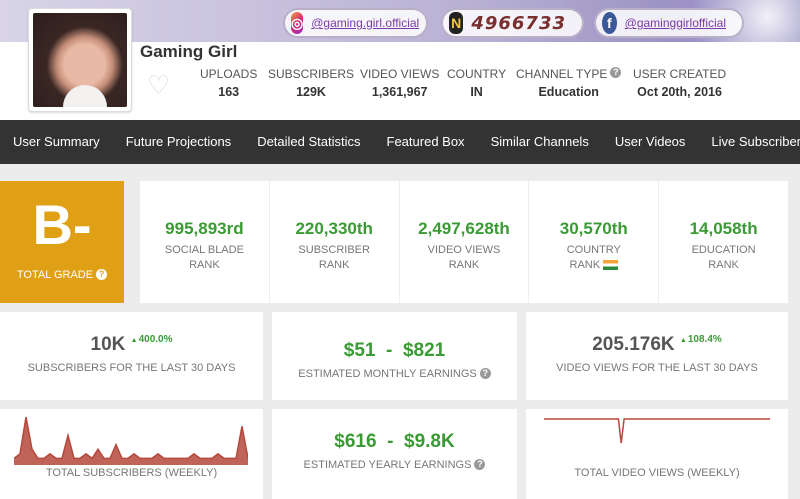 This screenshot has height=499, width=800. I want to click on stat-value: Education, so click(568, 92).